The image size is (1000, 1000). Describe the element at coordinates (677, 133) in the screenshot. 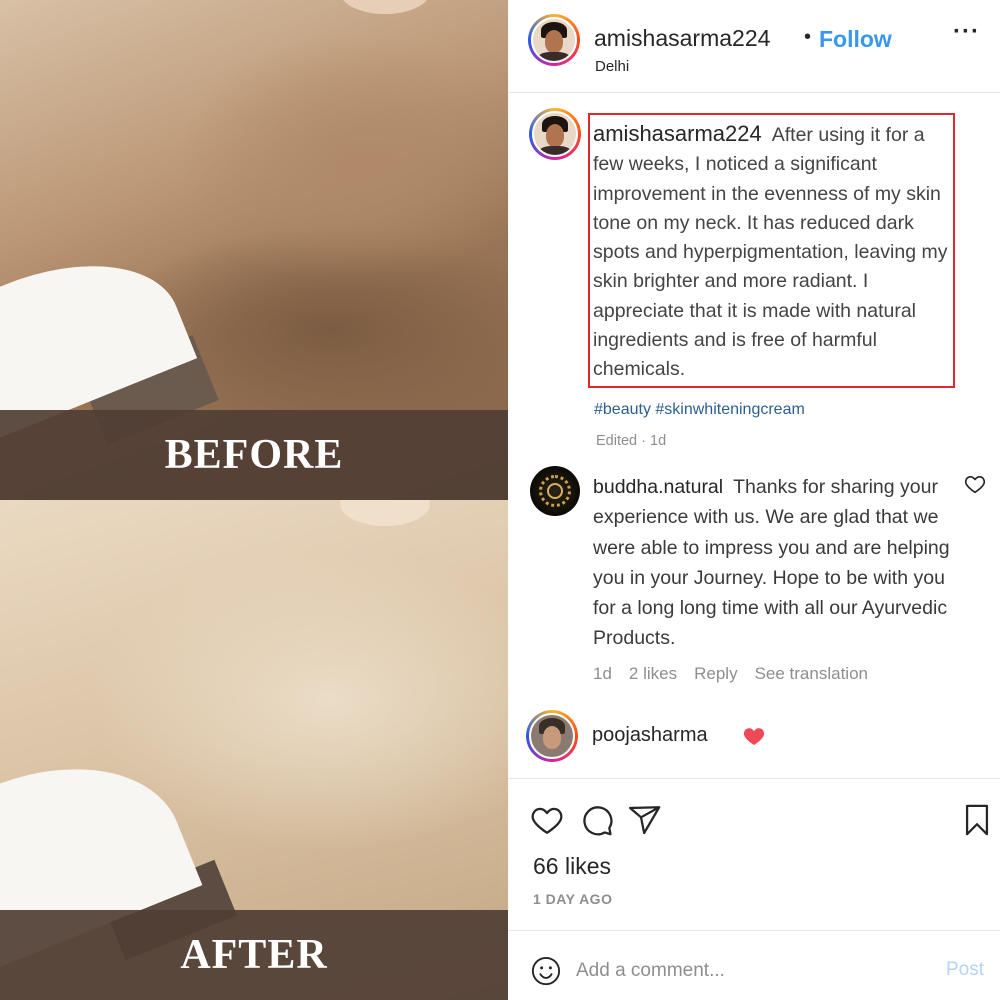

I see `caption-username: amishasarma224` at that location.